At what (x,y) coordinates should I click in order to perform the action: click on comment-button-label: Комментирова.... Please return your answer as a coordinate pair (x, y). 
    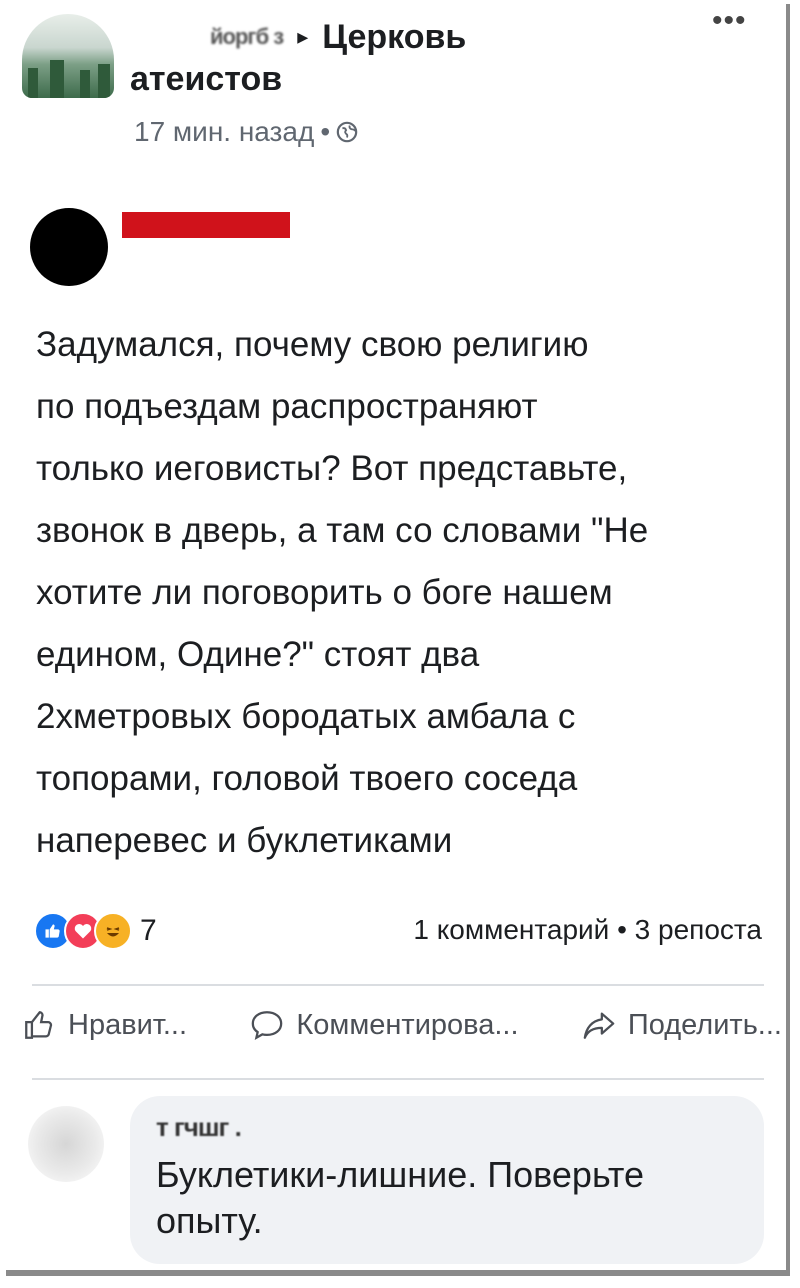
    Looking at the image, I should click on (407, 1024).